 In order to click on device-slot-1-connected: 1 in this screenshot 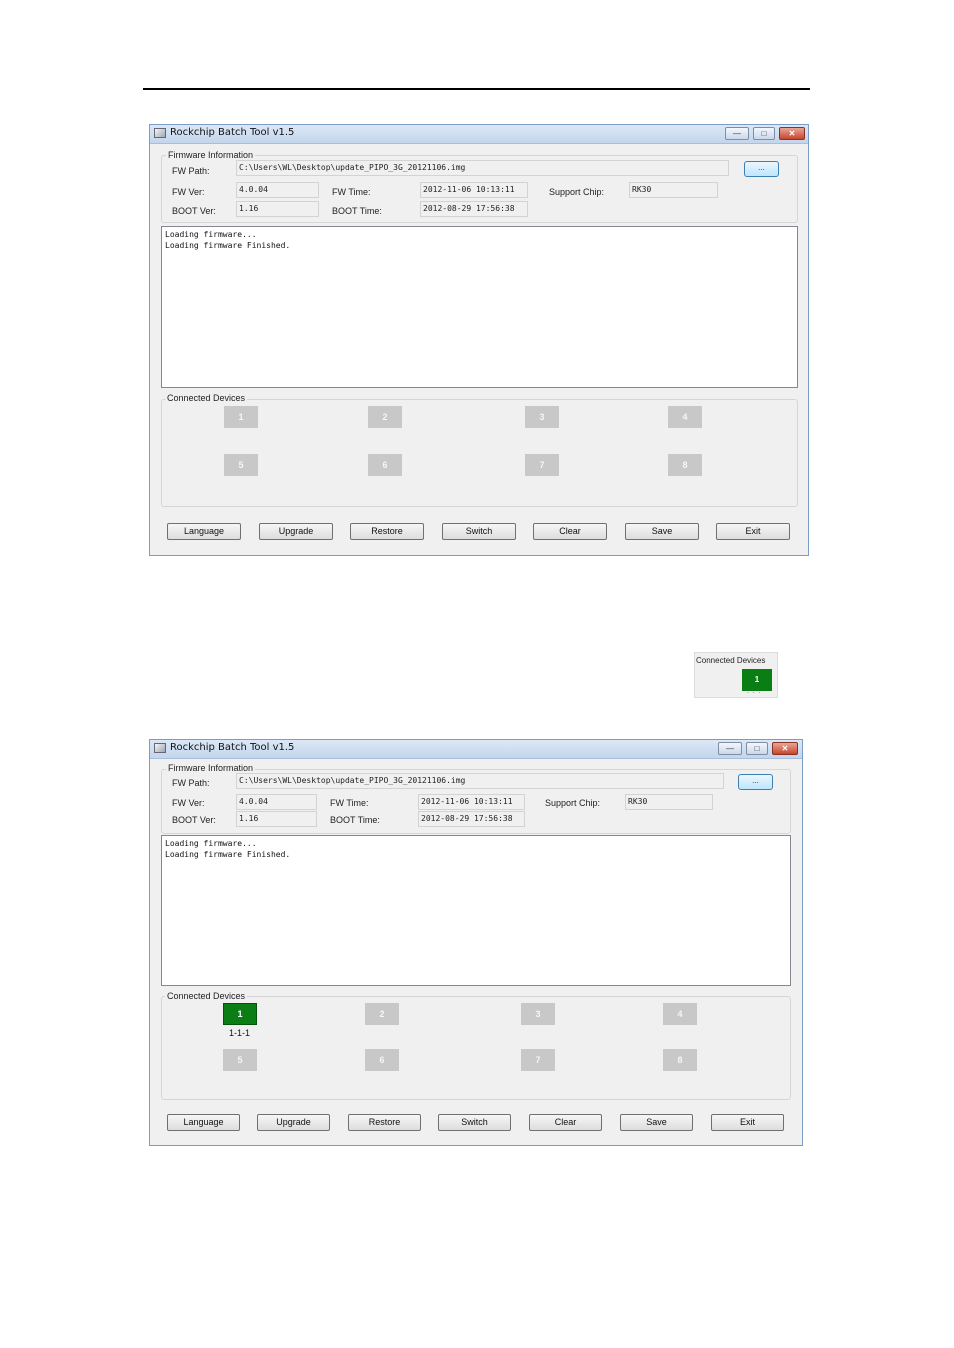, I will do `click(240, 1014)`.